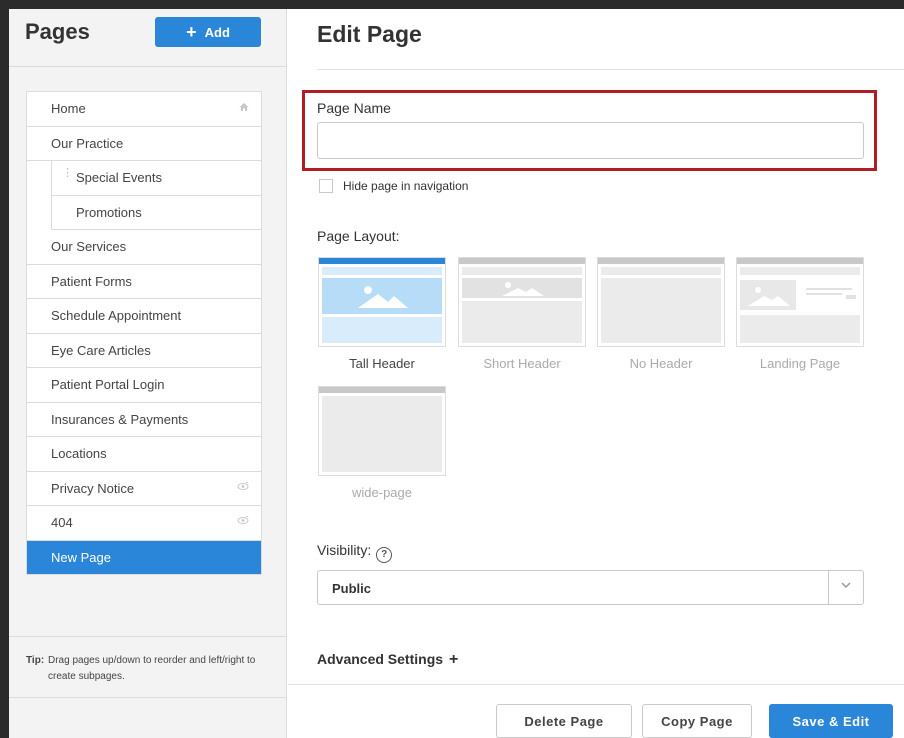  What do you see at coordinates (344, 550) in the screenshot?
I see `visibility-label-text: Visibility:` at bounding box center [344, 550].